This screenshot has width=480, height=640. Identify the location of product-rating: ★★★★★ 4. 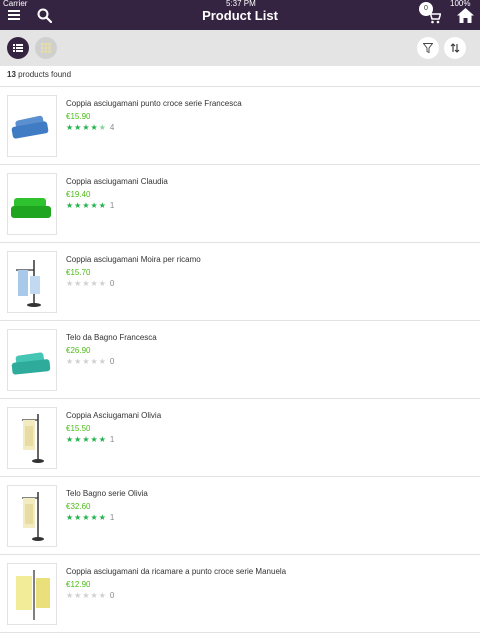
(90, 127).